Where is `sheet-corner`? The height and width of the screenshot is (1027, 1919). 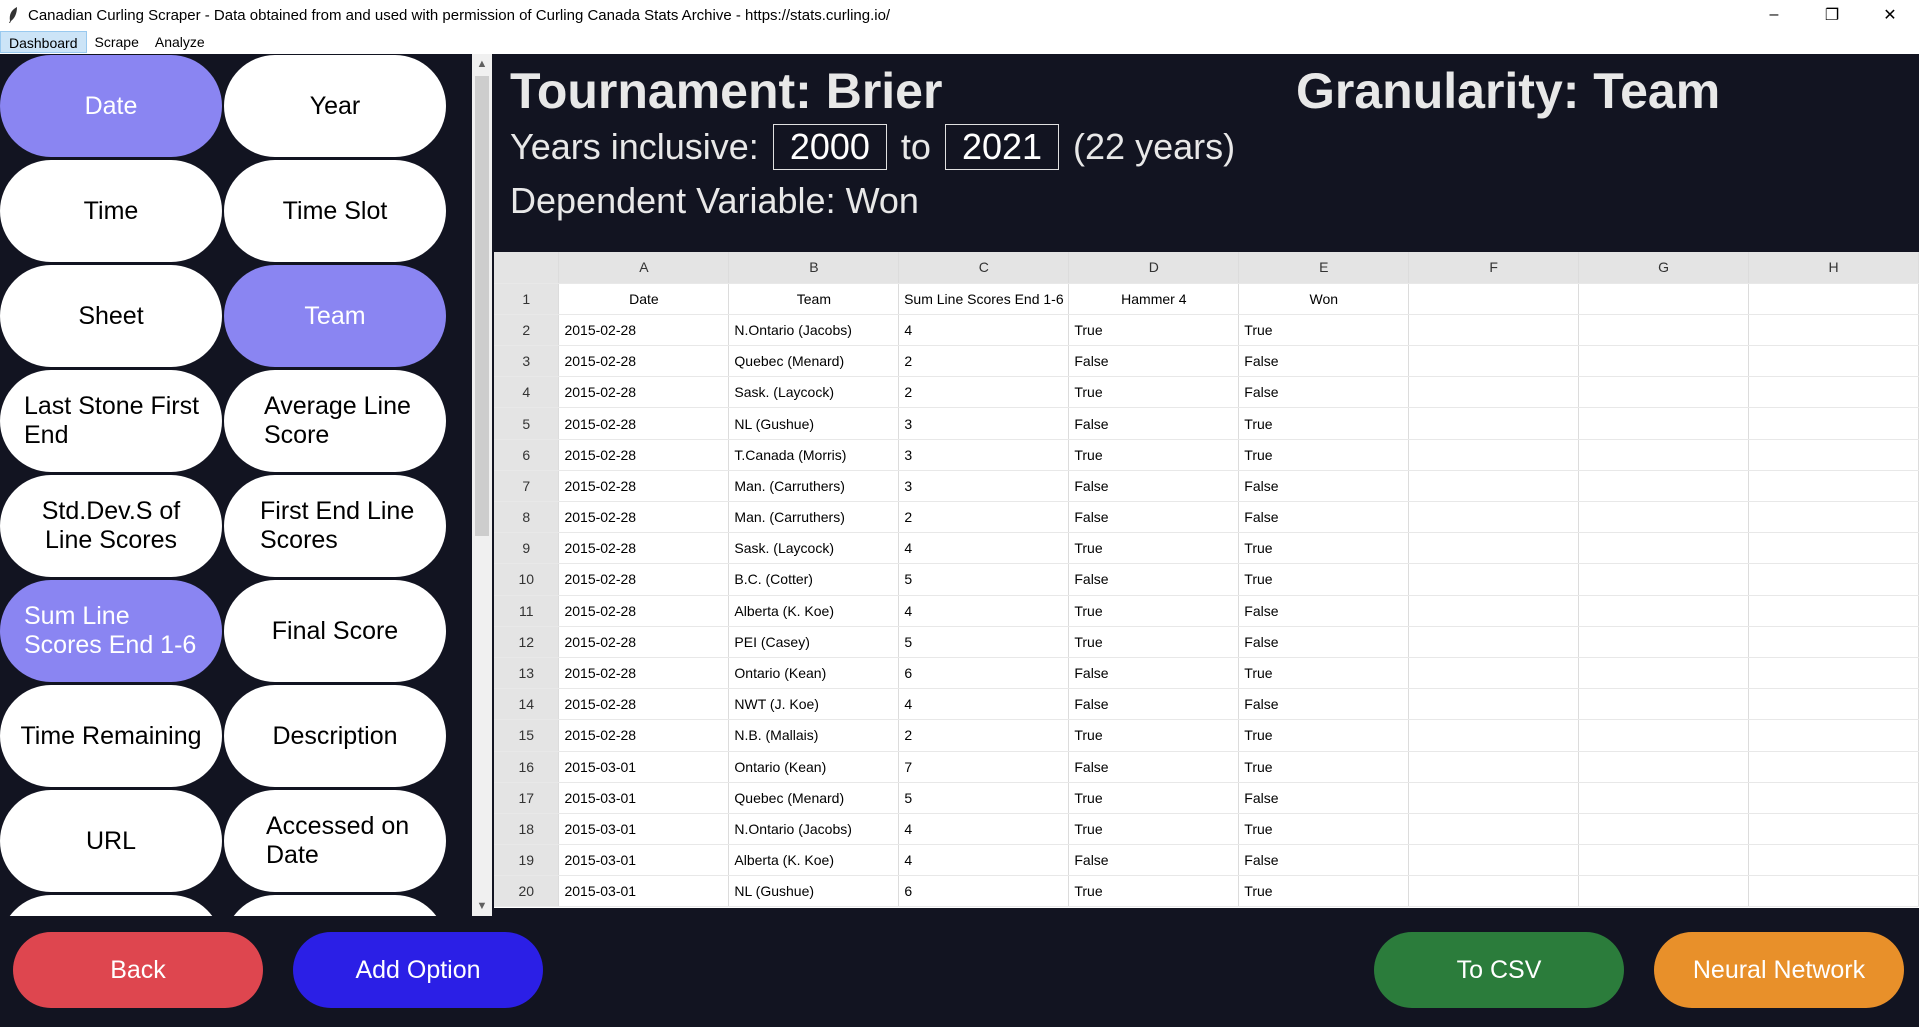 sheet-corner is located at coordinates (527, 268).